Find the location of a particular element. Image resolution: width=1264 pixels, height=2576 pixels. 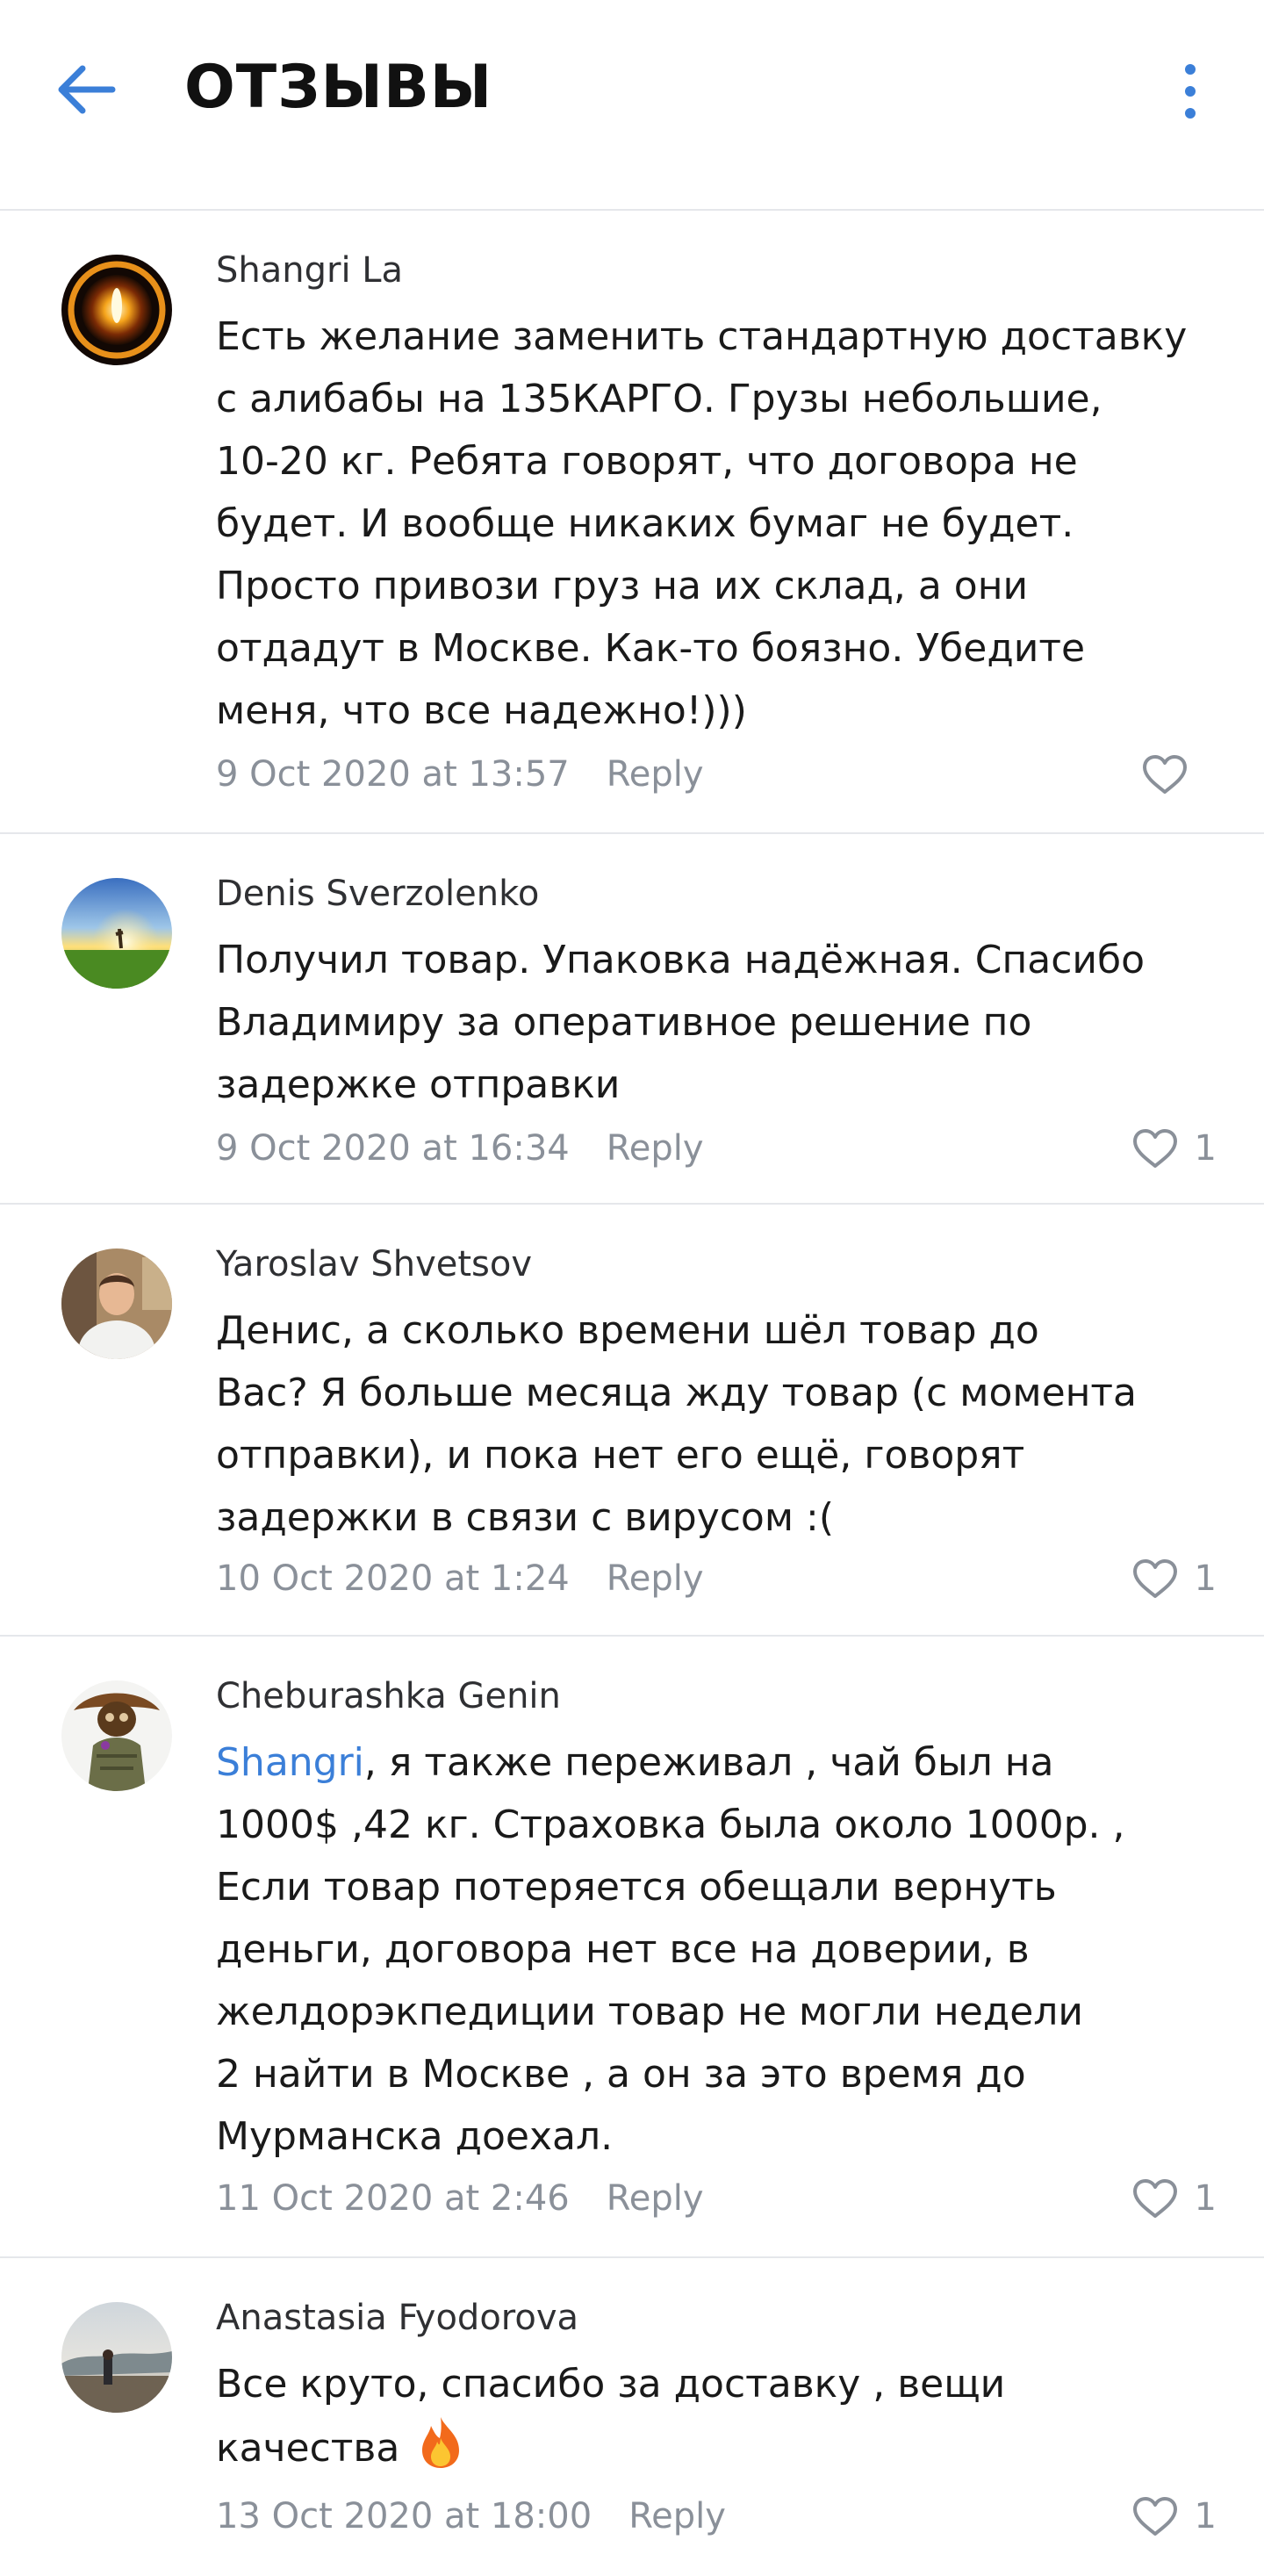

back-button is located at coordinates (86, 89).